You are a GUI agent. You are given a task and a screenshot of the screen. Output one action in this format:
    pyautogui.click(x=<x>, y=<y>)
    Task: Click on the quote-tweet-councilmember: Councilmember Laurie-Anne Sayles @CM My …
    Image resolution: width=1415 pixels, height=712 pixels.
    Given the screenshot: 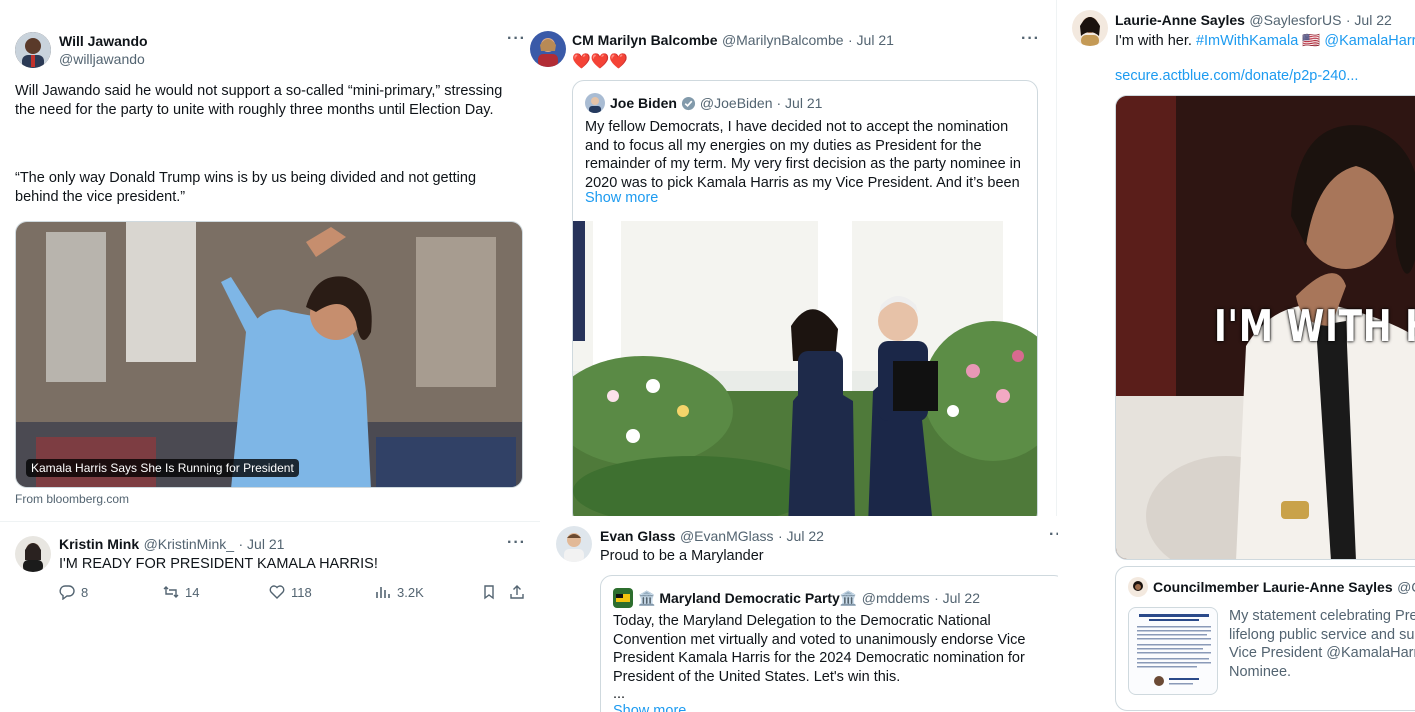 What is the action you would take?
    pyautogui.click(x=1265, y=638)
    